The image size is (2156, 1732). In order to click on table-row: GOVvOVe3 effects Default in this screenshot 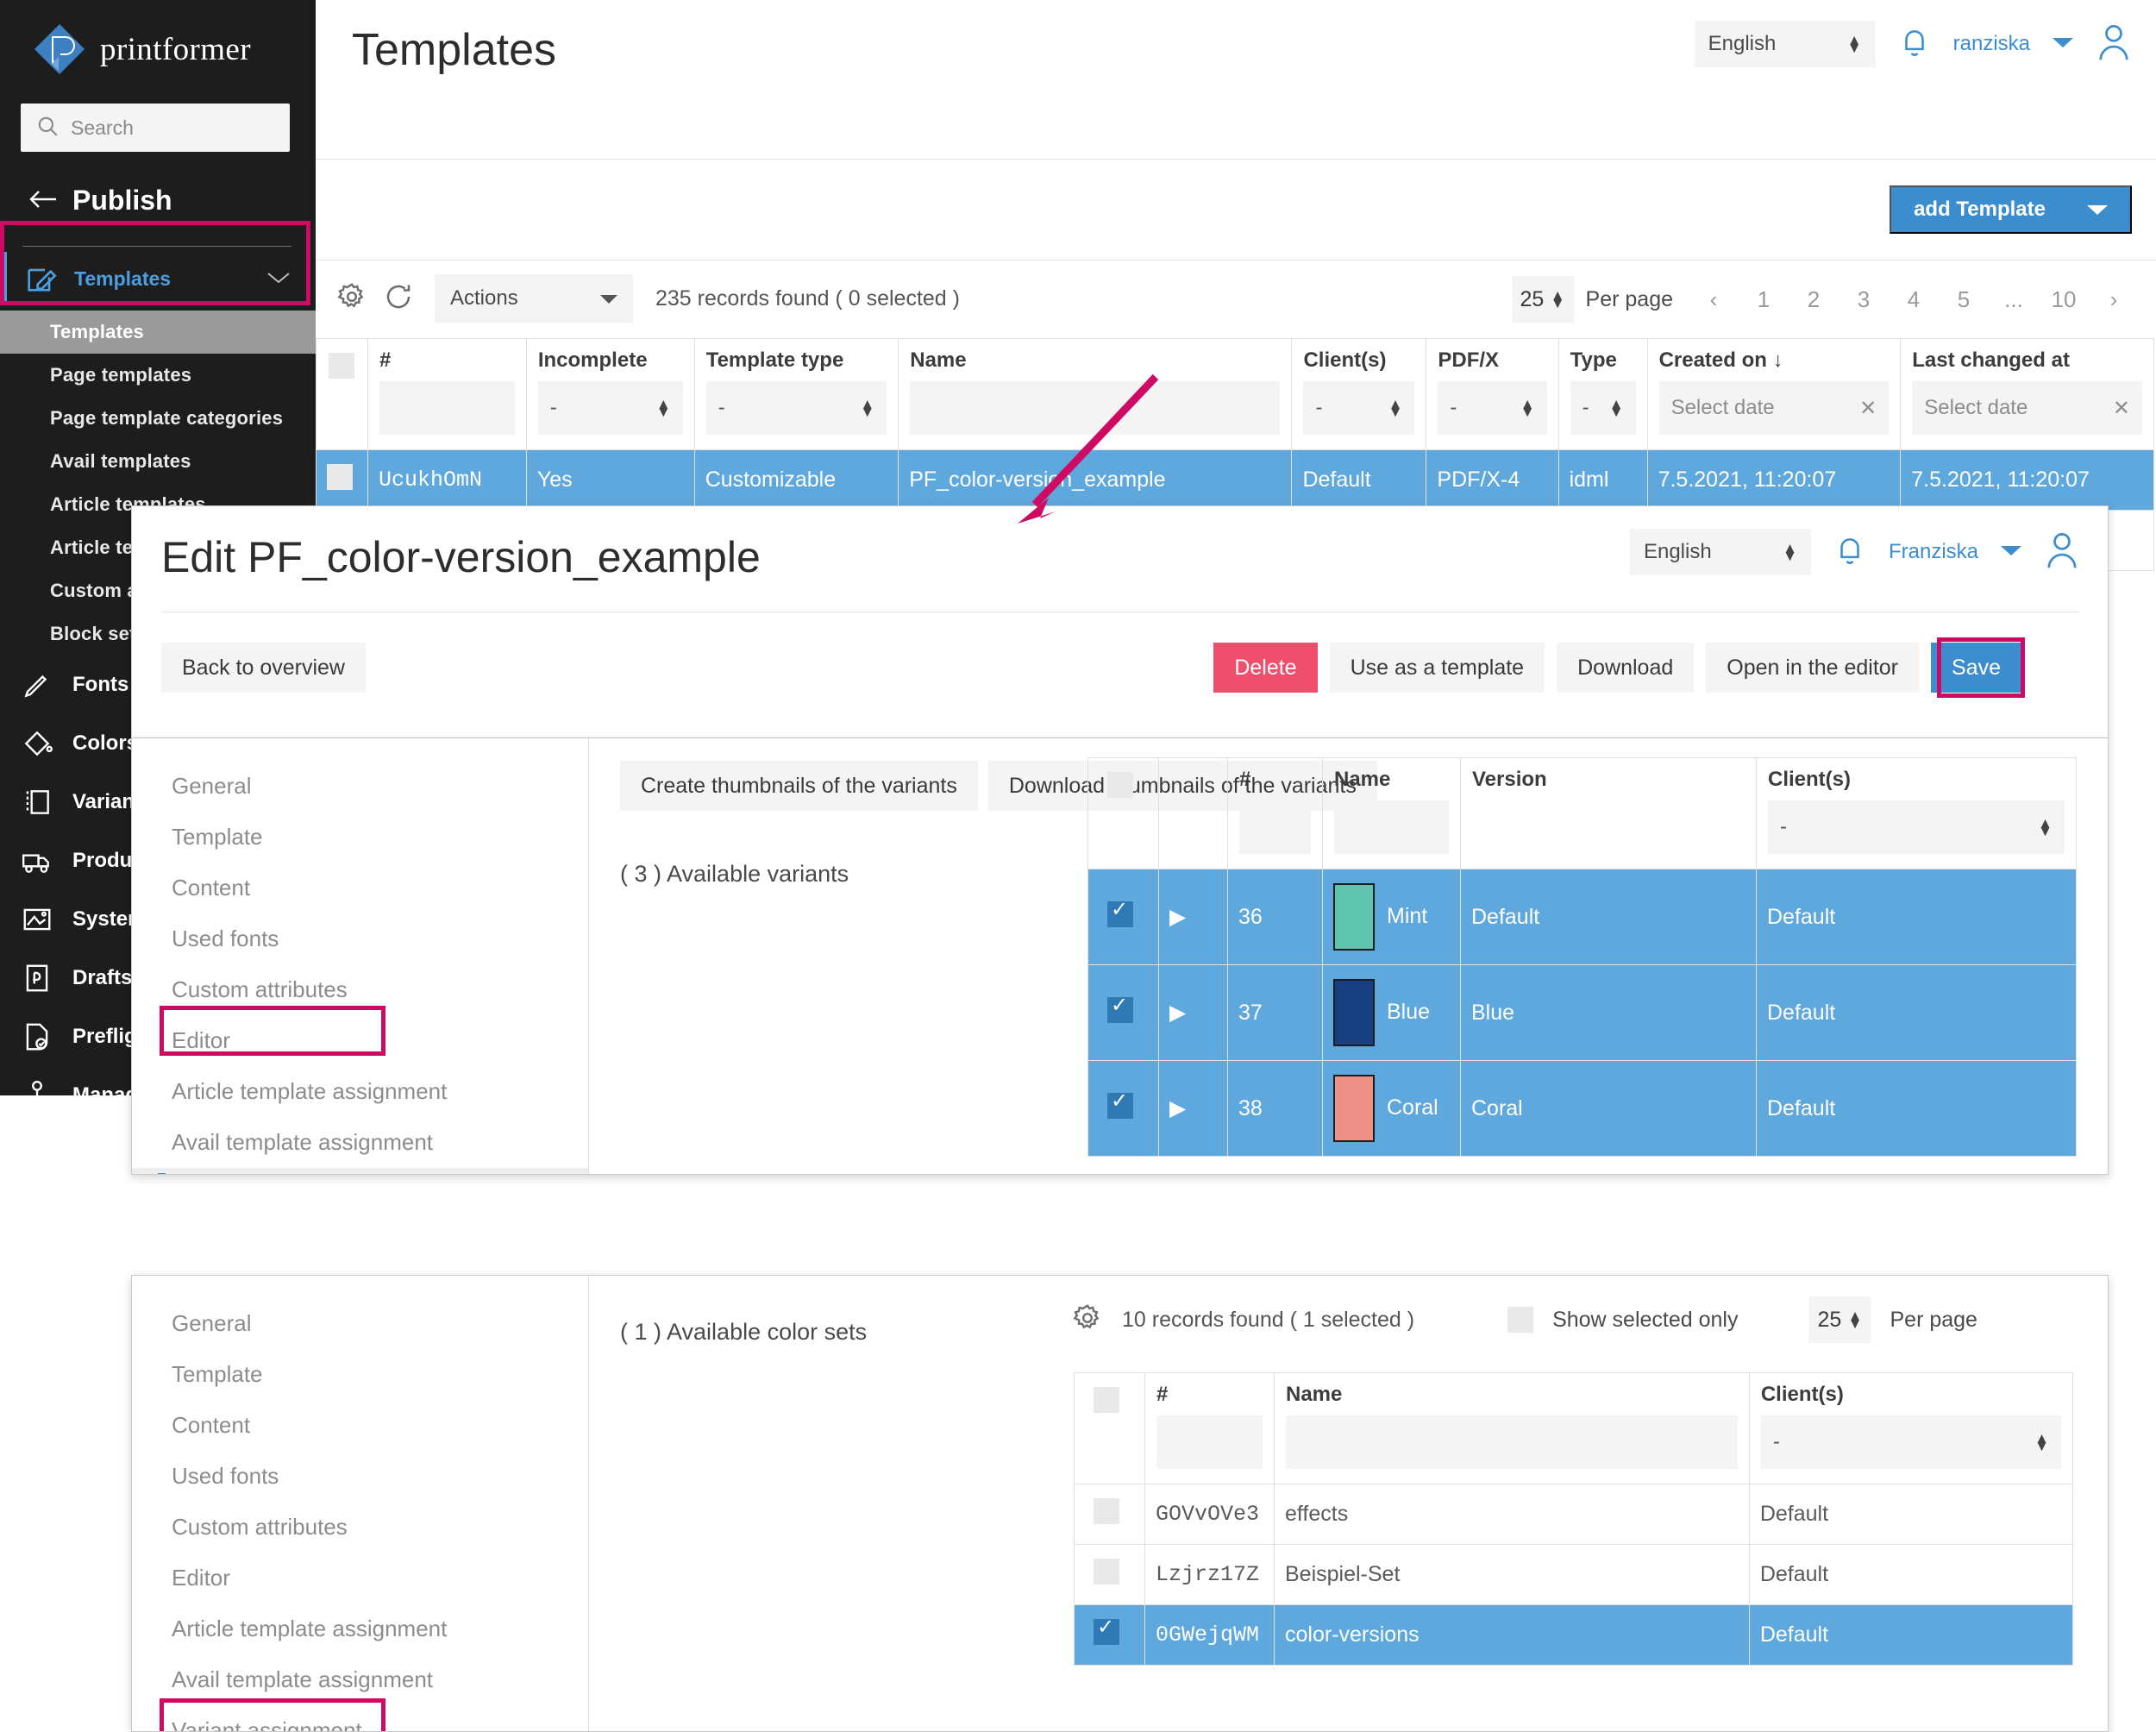, I will do `click(1574, 1515)`.